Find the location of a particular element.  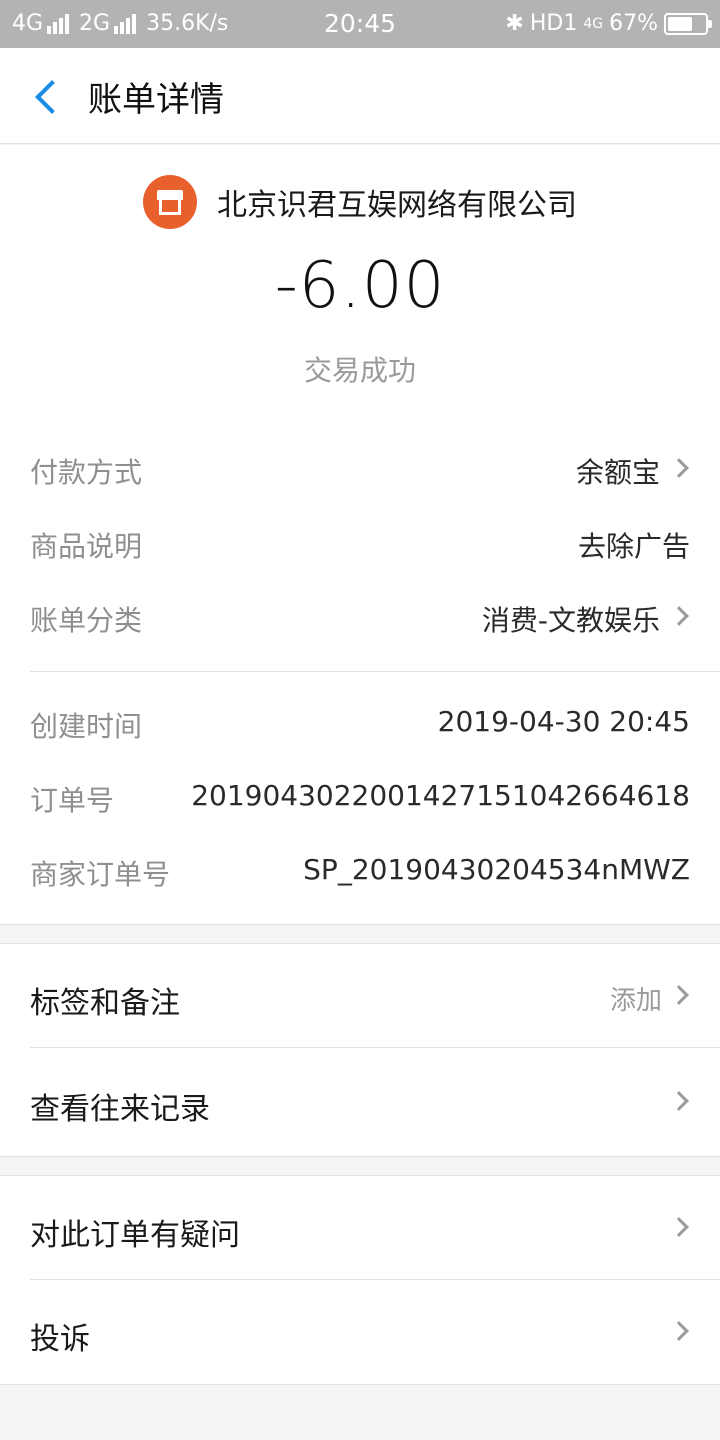

created-time-value: 2019-04-30 20:45 is located at coordinates (563, 721).